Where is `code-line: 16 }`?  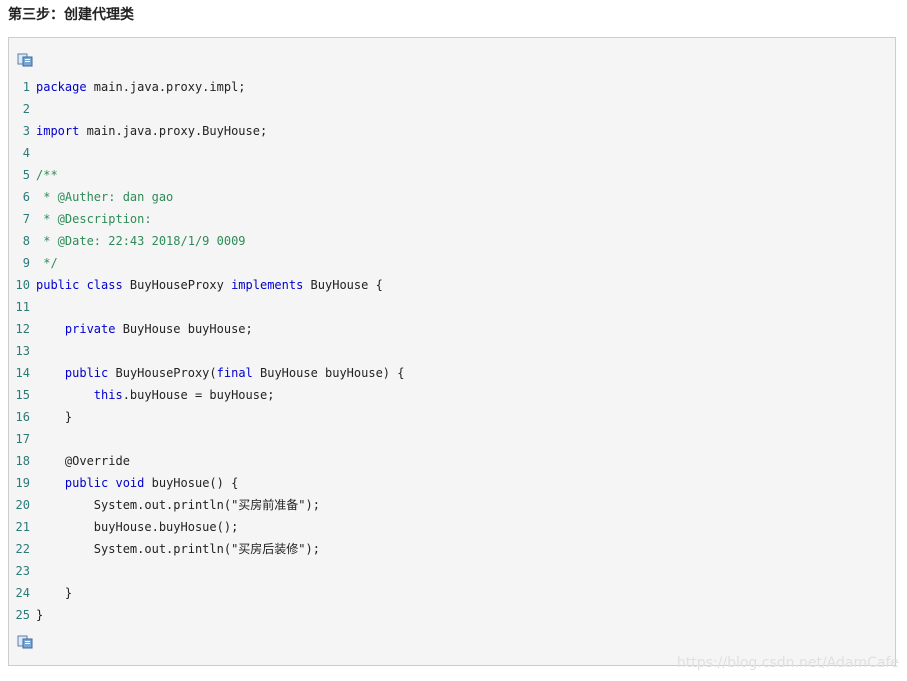
code-line: 16 } is located at coordinates (206, 417).